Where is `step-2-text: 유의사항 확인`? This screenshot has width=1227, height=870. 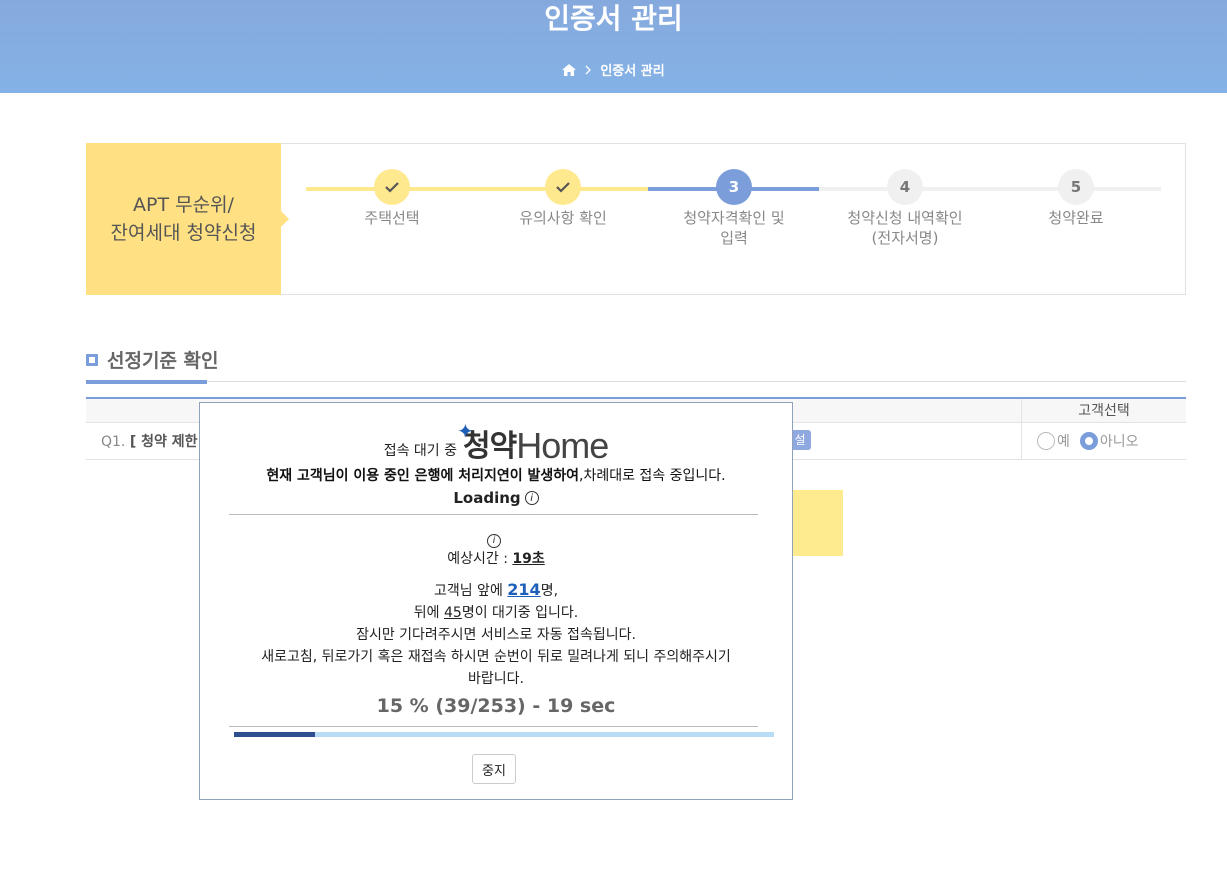
step-2-text: 유의사항 확인 is located at coordinates (563, 218).